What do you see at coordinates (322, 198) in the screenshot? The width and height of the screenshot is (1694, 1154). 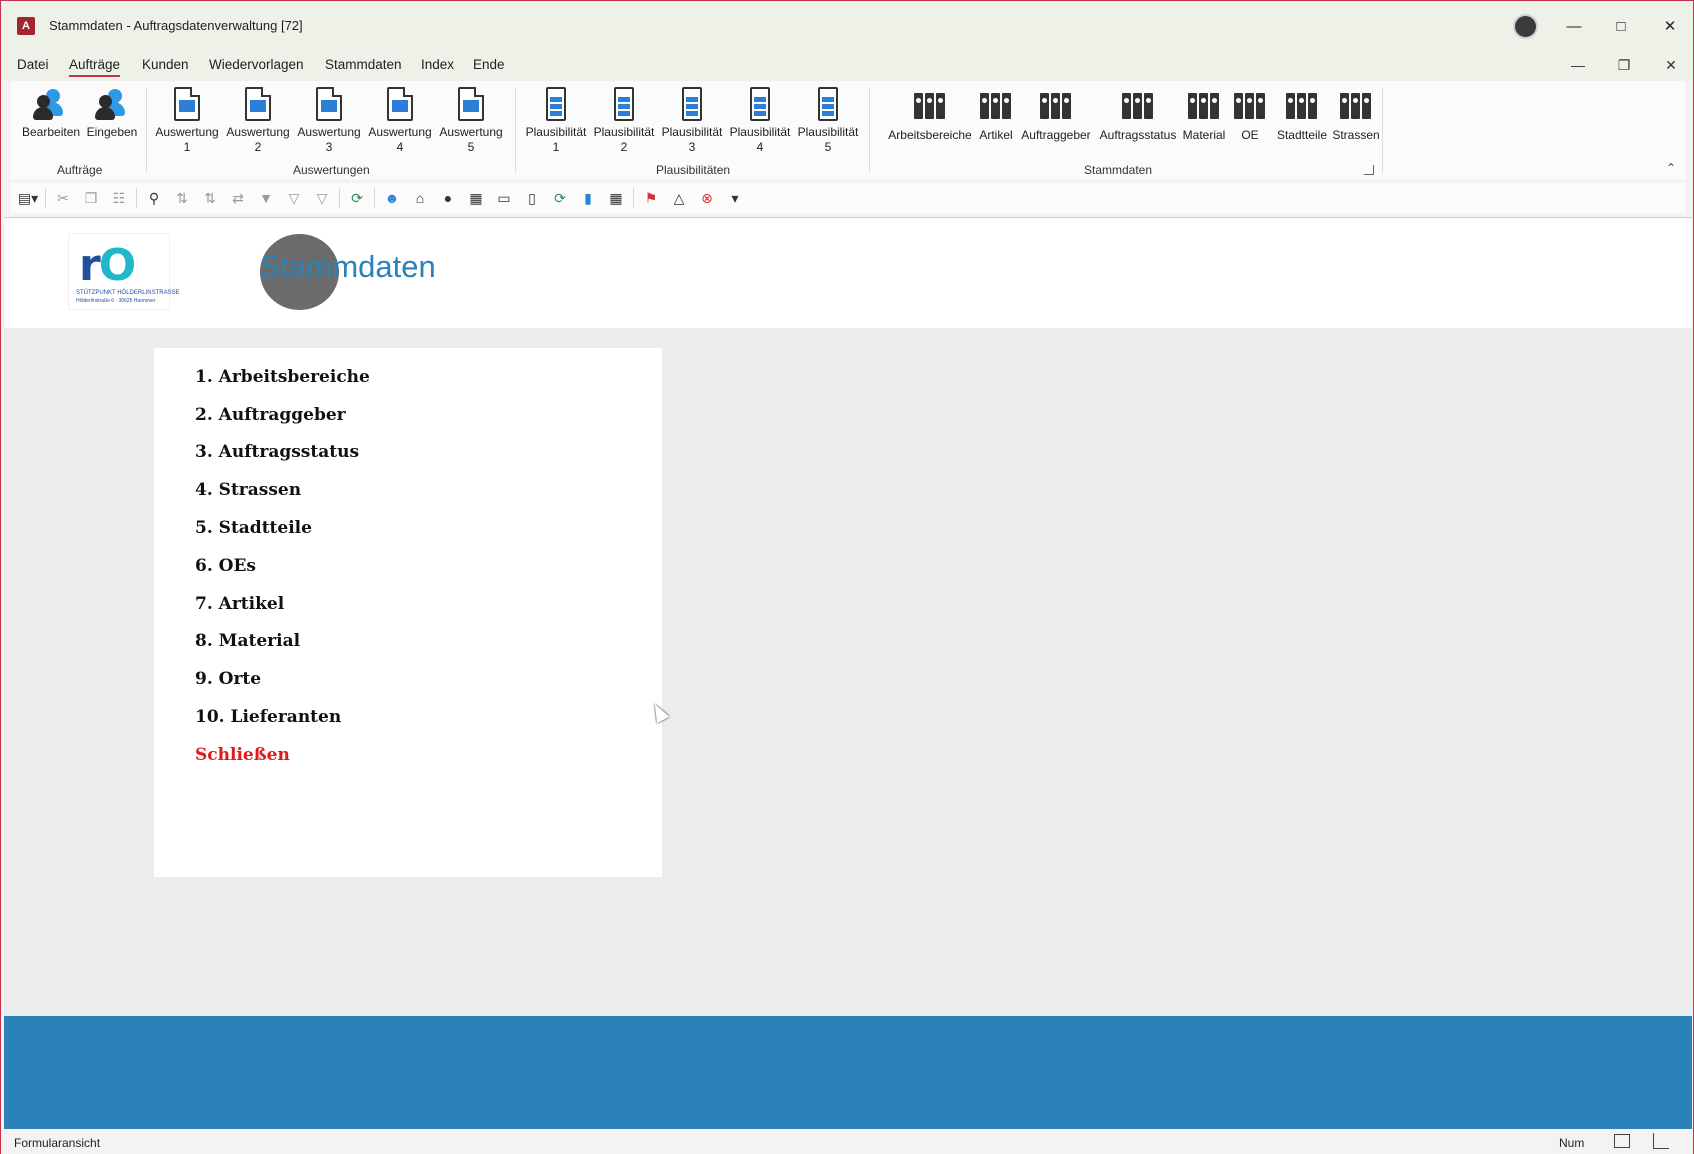 I see `clear-filter-icon: ▽` at bounding box center [322, 198].